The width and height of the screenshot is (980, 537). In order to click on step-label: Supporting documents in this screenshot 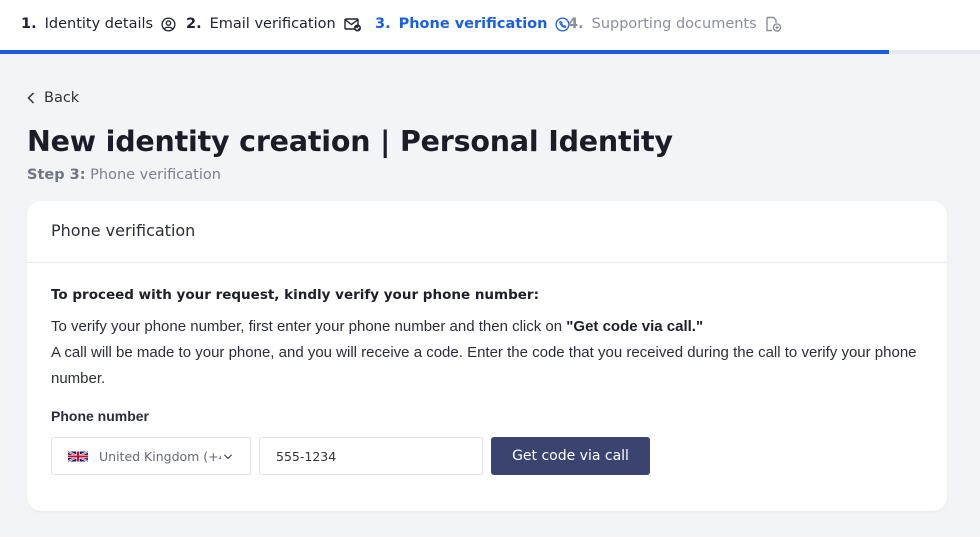, I will do `click(674, 24)`.